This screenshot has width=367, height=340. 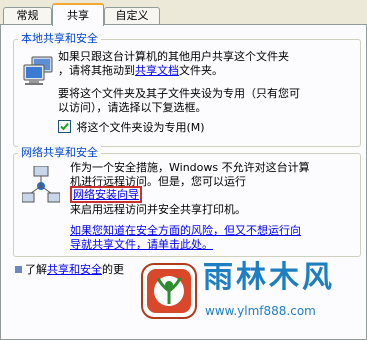 What do you see at coordinates (64, 126) in the screenshot?
I see `make-private-checkbox` at bounding box center [64, 126].